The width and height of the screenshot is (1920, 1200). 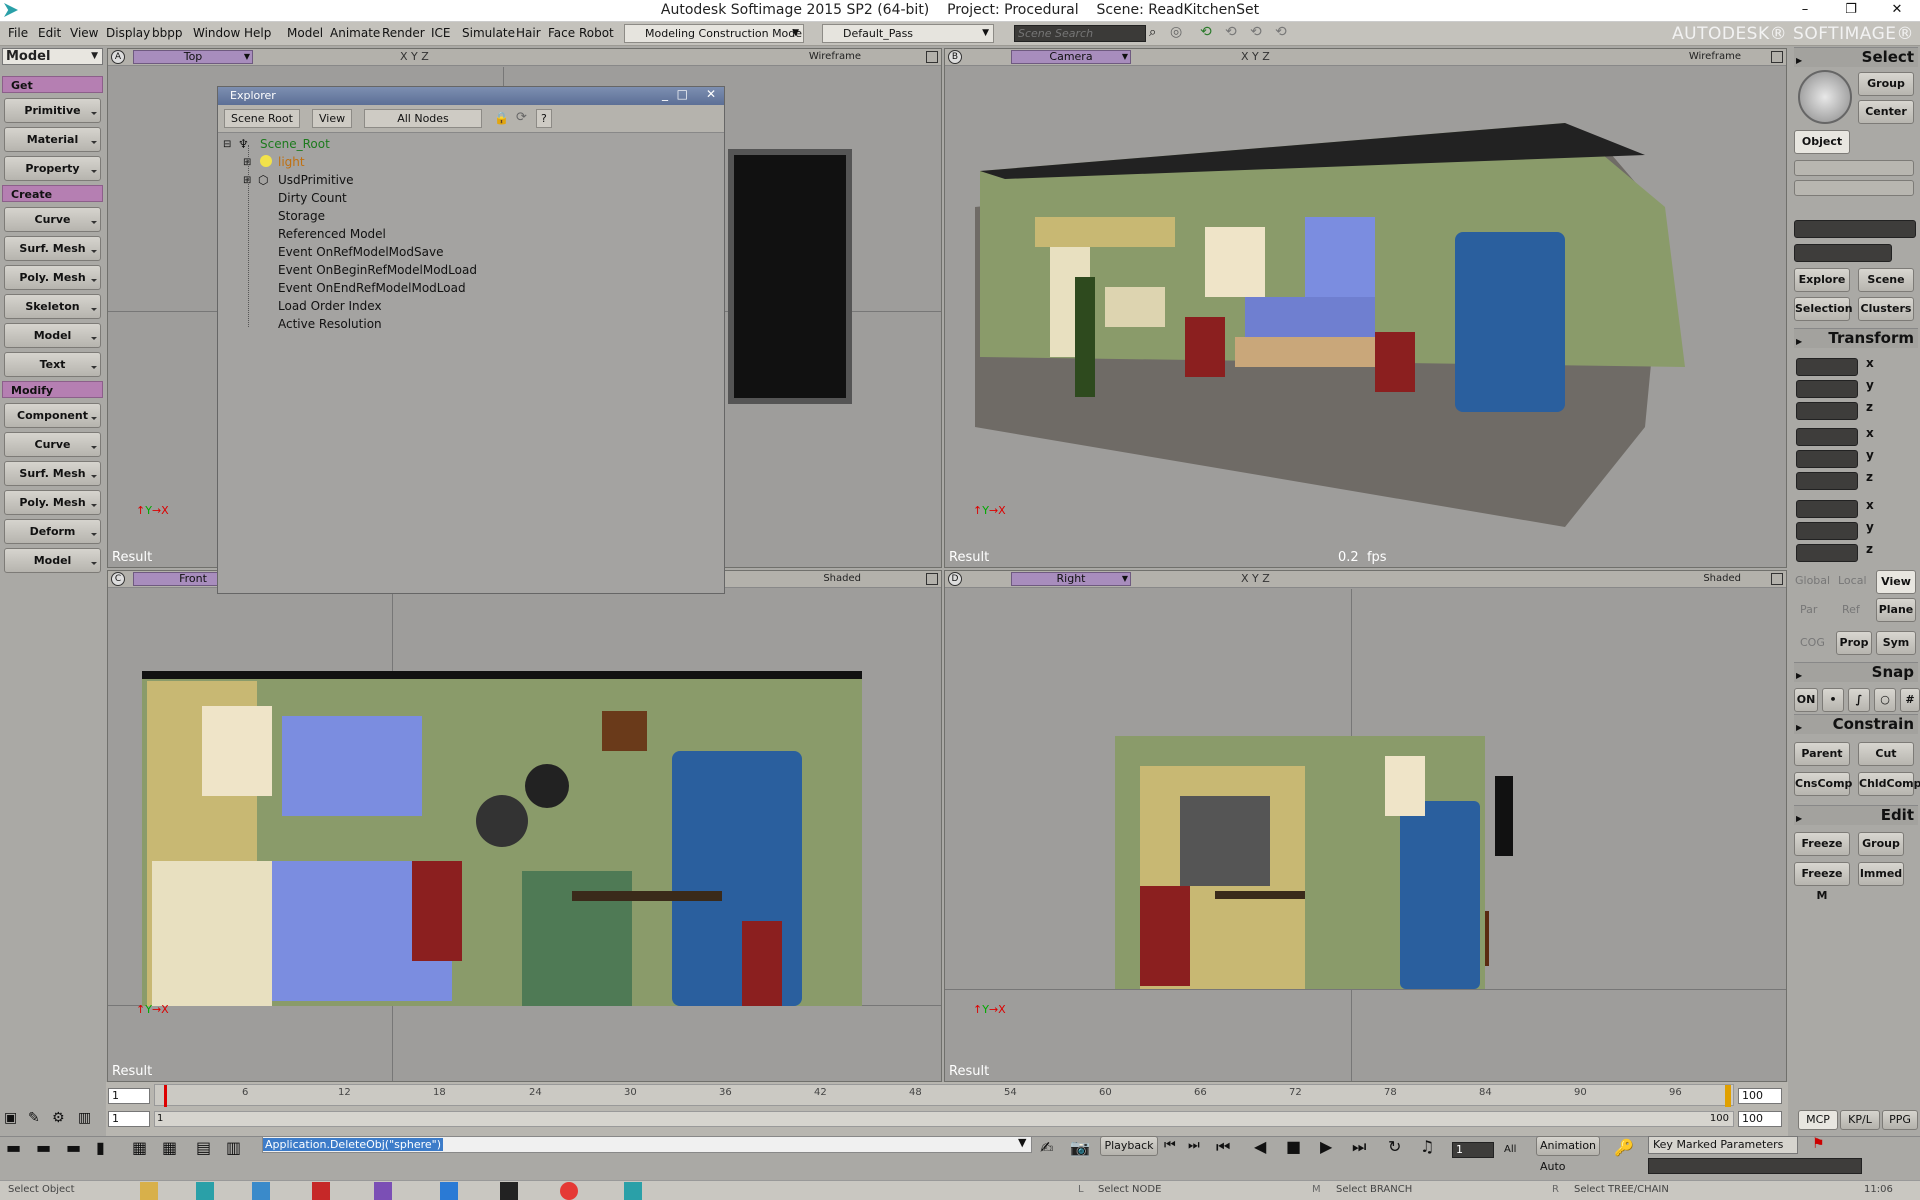 What do you see at coordinates (1281, 32) in the screenshot?
I see `rotate4-icon: ⟲` at bounding box center [1281, 32].